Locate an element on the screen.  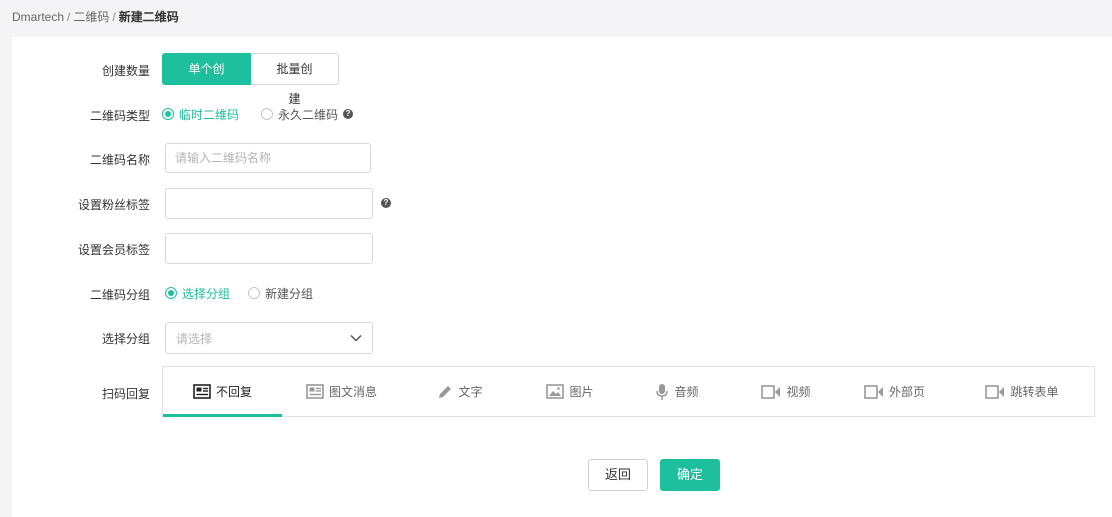
news-icon is located at coordinates (315, 391).